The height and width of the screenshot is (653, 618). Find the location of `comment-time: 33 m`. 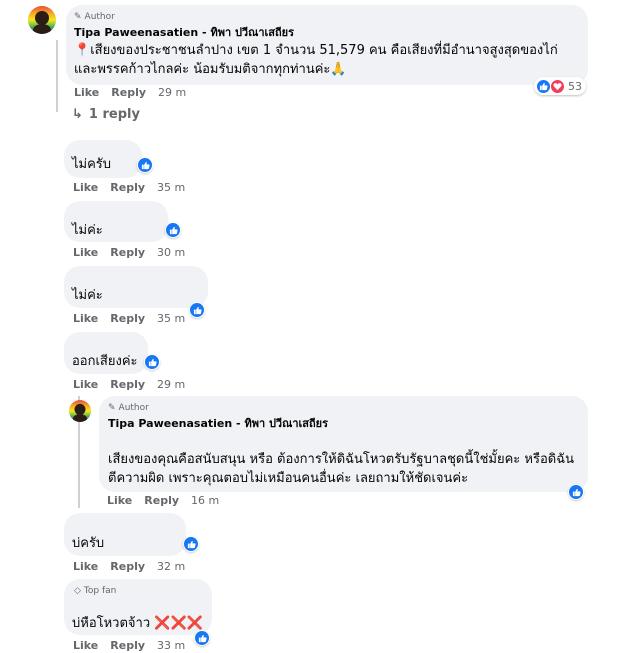

comment-time: 33 m is located at coordinates (171, 646).